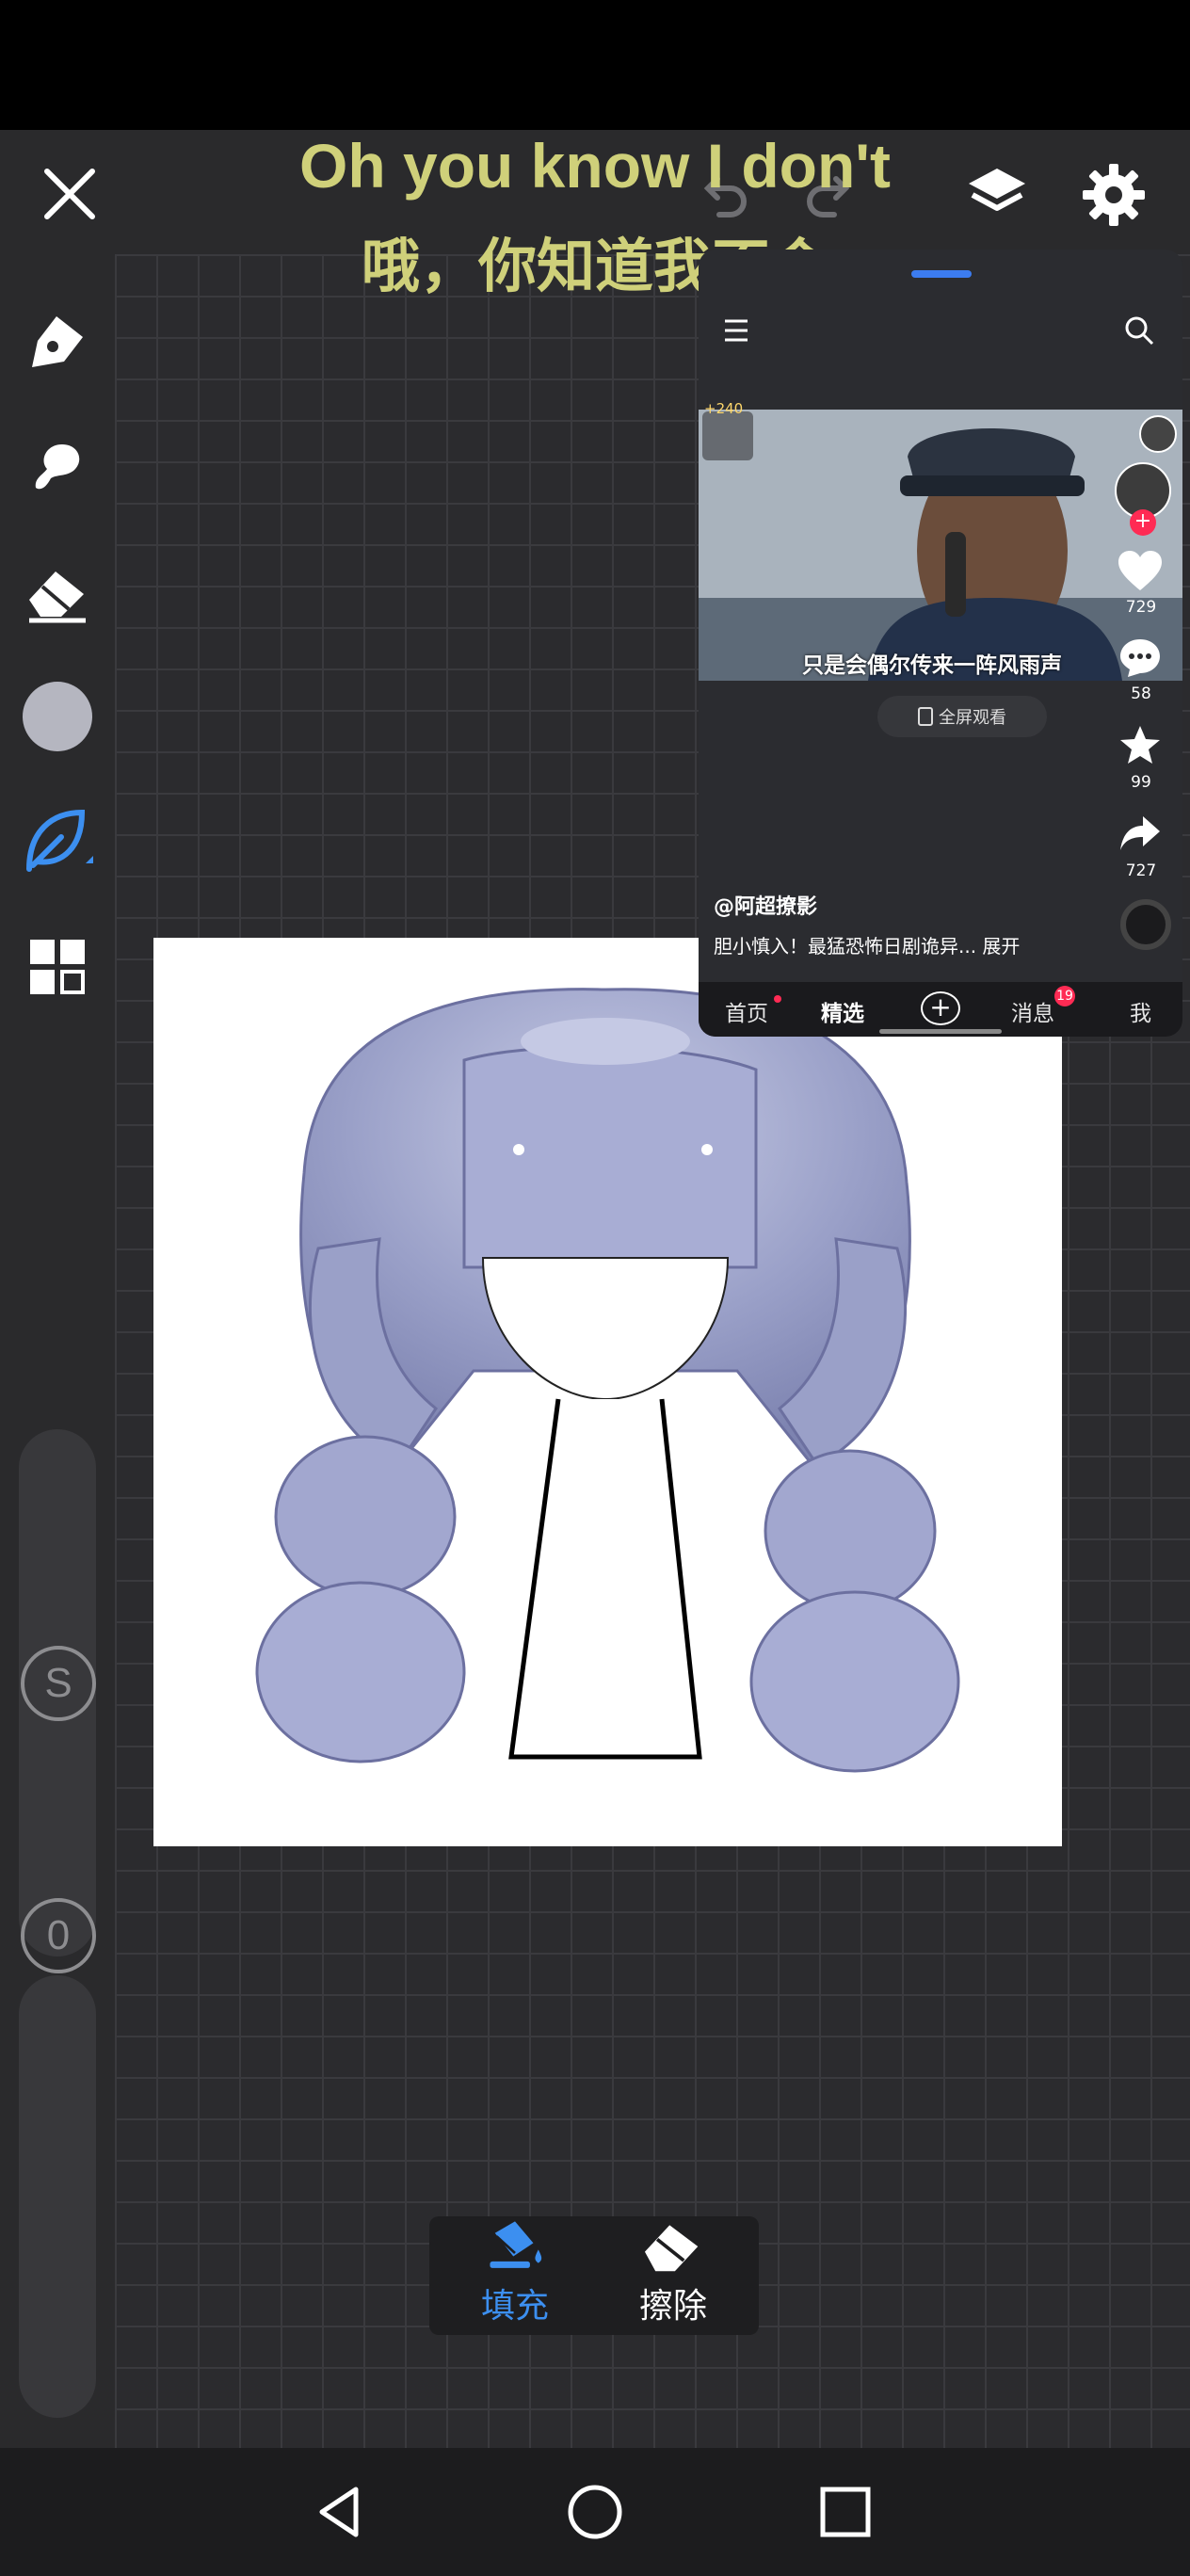 This screenshot has width=1190, height=2576. Describe the element at coordinates (932, 665) in the screenshot. I see `video-caption: 只是会偶尔传来一阵风雨声` at that location.